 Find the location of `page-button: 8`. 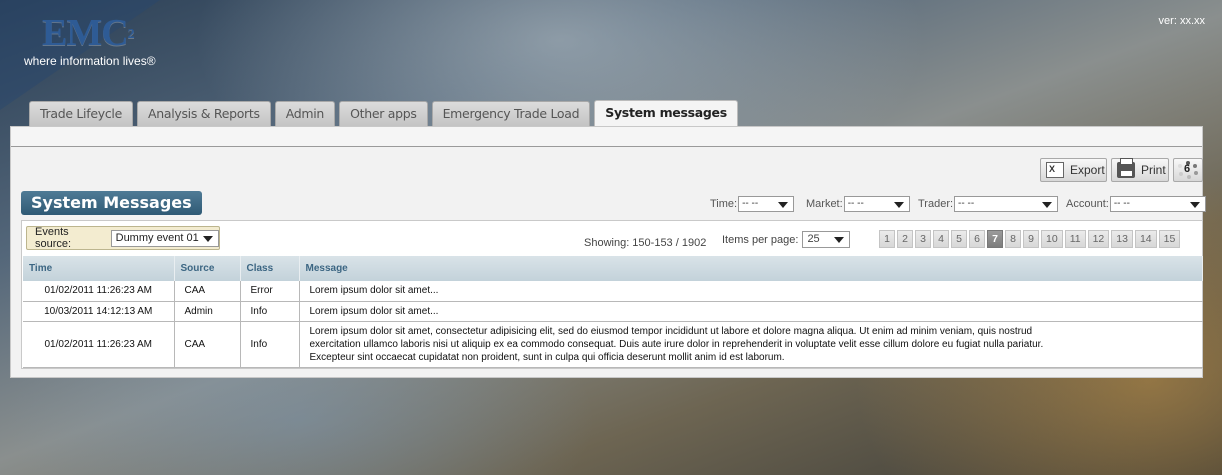

page-button: 8 is located at coordinates (1013, 239).